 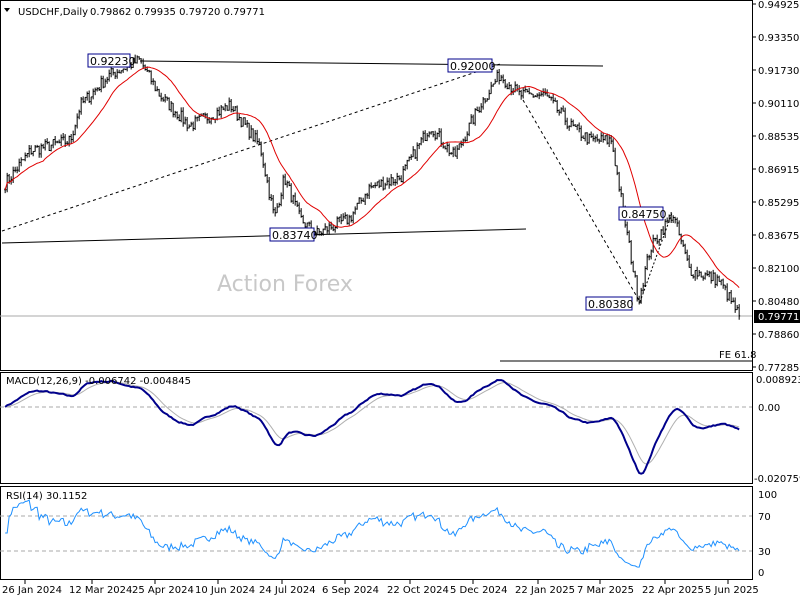 I want to click on price-axis-label: 0.90110, so click(x=778, y=104).